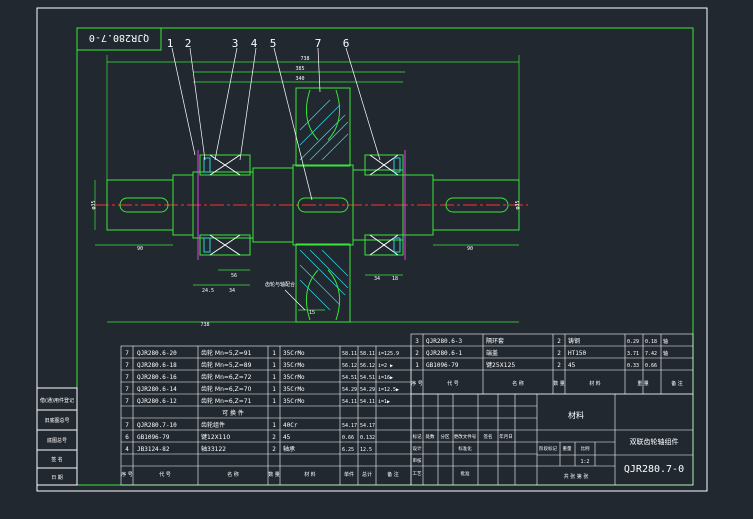 This screenshot has height=519, width=753. I want to click on gear-row-1-w1: 58.11, so click(349, 354).